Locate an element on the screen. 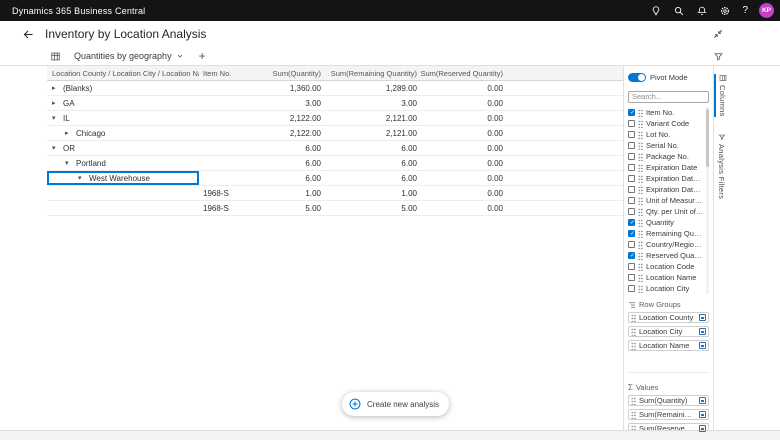 Image resolution: width=780 pixels, height=440 pixels. field-item: Location Name is located at coordinates (666, 277).